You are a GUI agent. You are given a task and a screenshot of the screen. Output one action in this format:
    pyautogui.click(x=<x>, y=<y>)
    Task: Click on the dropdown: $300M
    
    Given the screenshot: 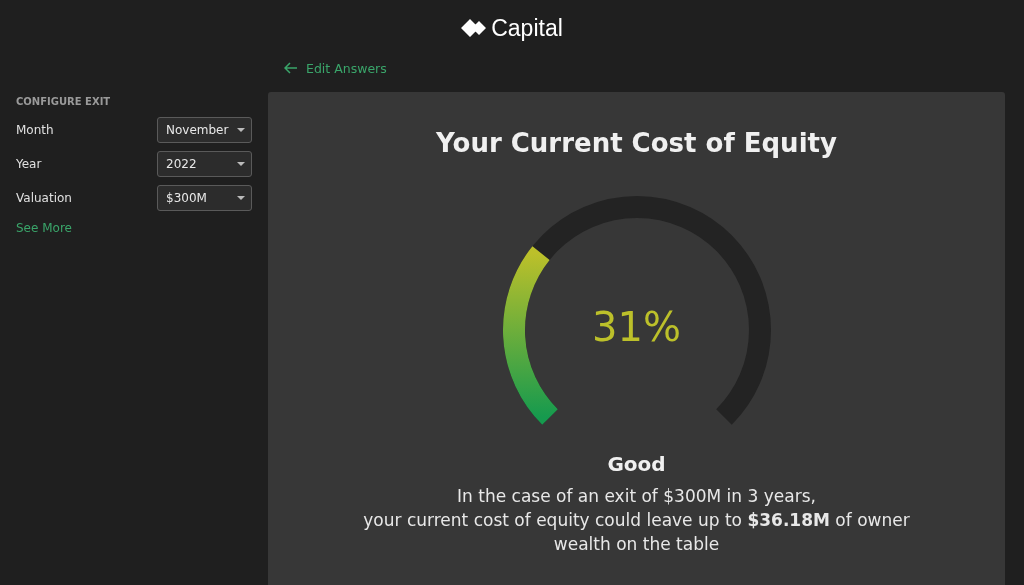 What is the action you would take?
    pyautogui.click(x=204, y=198)
    